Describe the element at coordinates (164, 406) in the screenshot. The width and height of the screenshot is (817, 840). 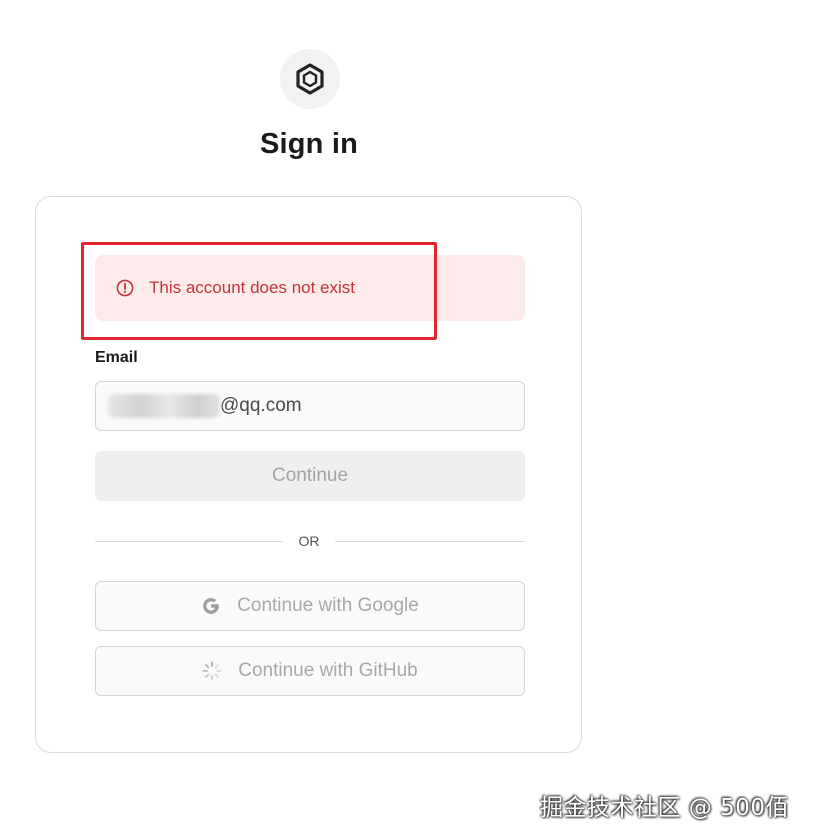
I see `redacted-email-part` at that location.